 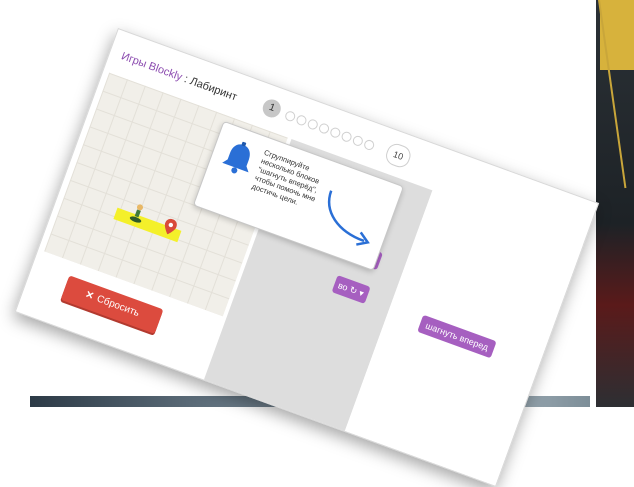 What do you see at coordinates (118, 306) in the screenshot?
I see `reset-label: Сбросить` at bounding box center [118, 306].